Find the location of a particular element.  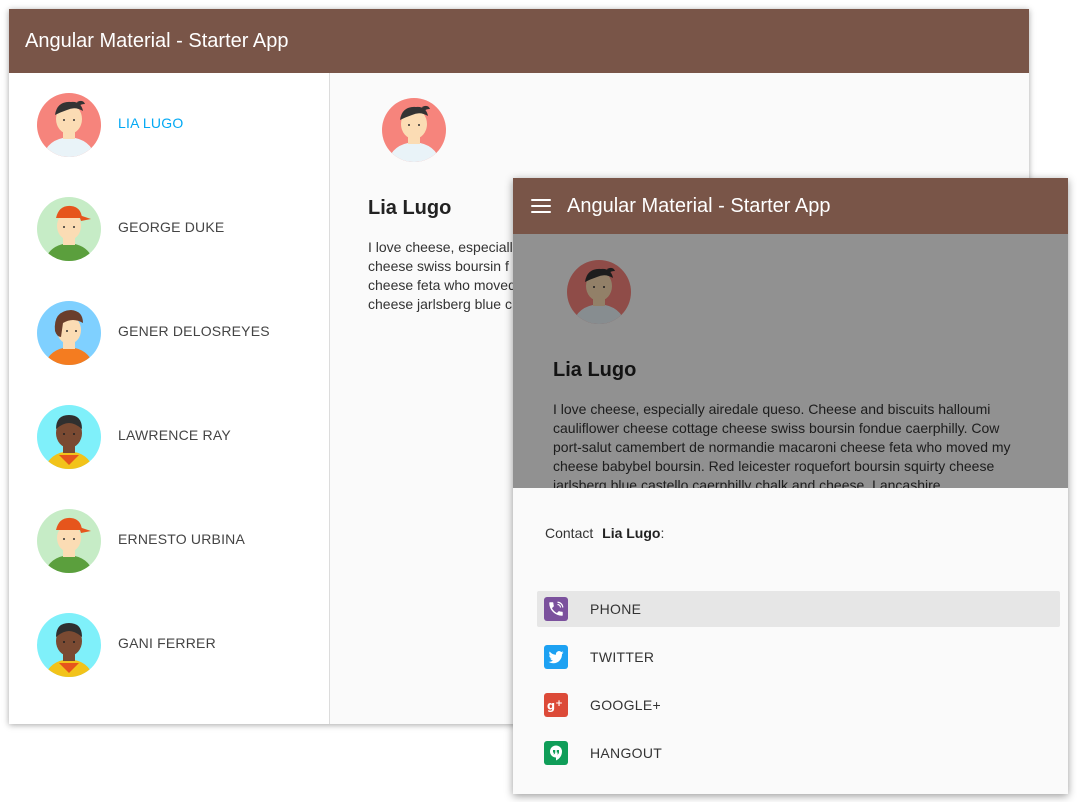

google-plus-action-button: g + GOOGLE+ is located at coordinates (798, 705).